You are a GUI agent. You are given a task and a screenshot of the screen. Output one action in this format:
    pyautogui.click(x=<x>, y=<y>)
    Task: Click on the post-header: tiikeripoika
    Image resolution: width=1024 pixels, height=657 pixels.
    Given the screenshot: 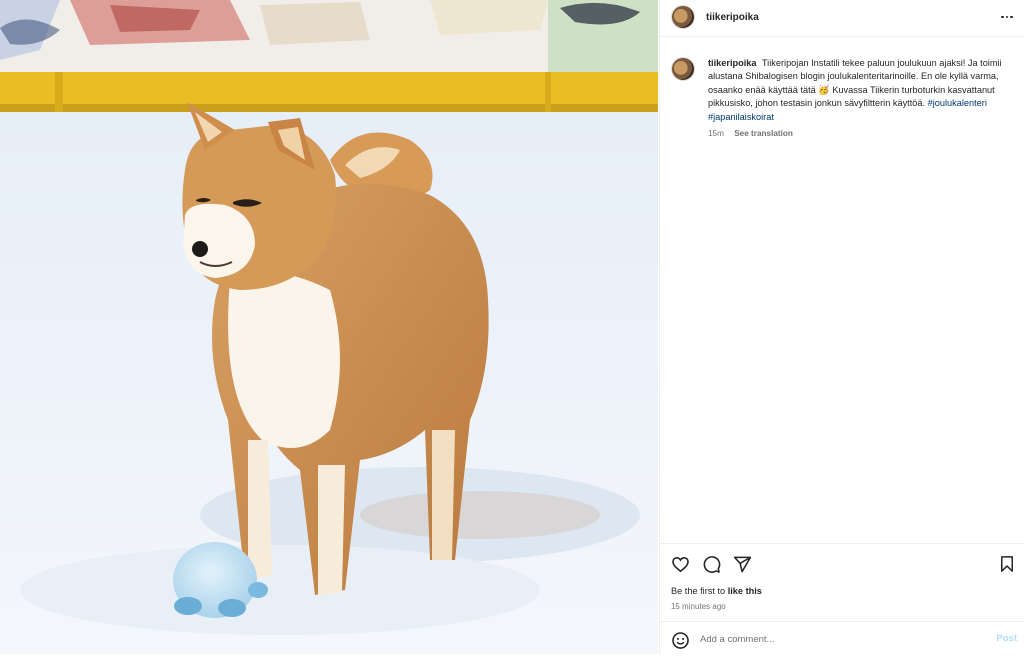 What is the action you would take?
    pyautogui.click(x=842, y=18)
    